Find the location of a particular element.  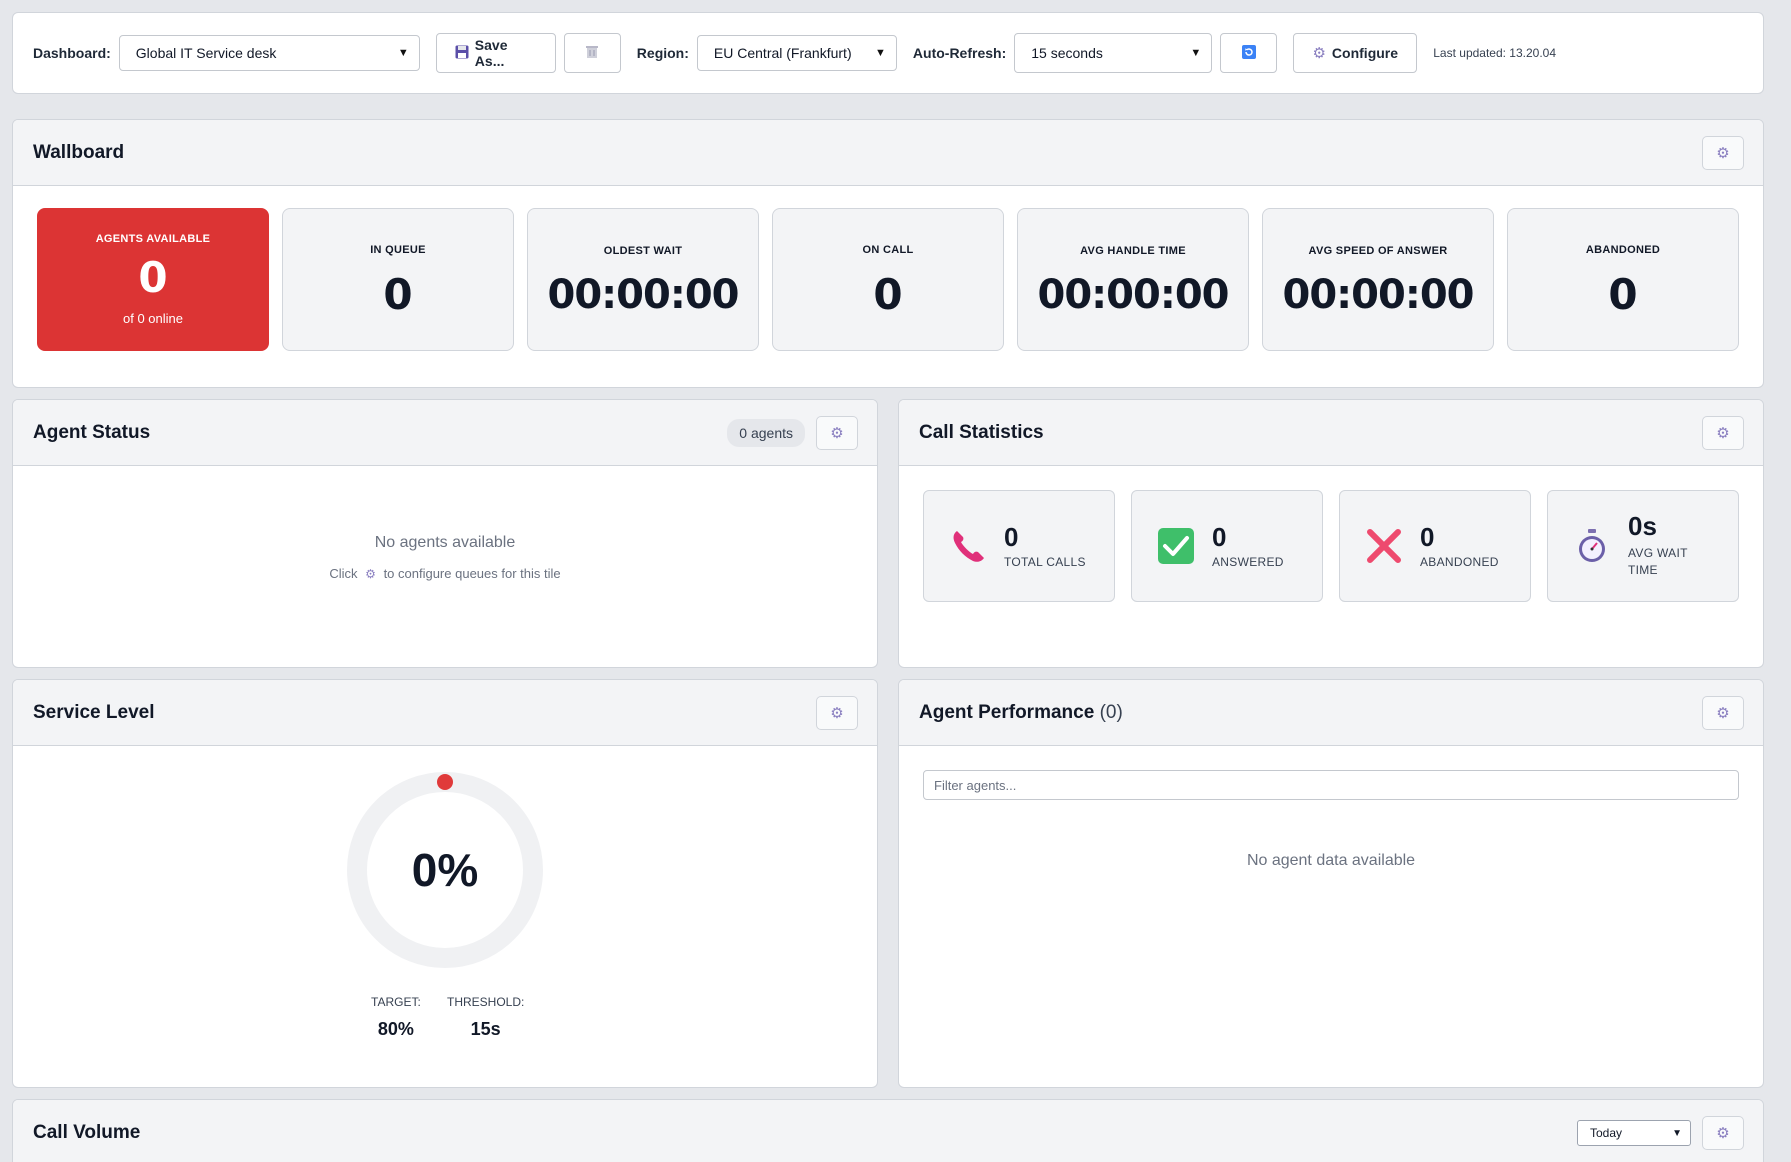

agents-available-tile: AGENTS AVAILABLE 0 of 0 online is located at coordinates (153, 279).